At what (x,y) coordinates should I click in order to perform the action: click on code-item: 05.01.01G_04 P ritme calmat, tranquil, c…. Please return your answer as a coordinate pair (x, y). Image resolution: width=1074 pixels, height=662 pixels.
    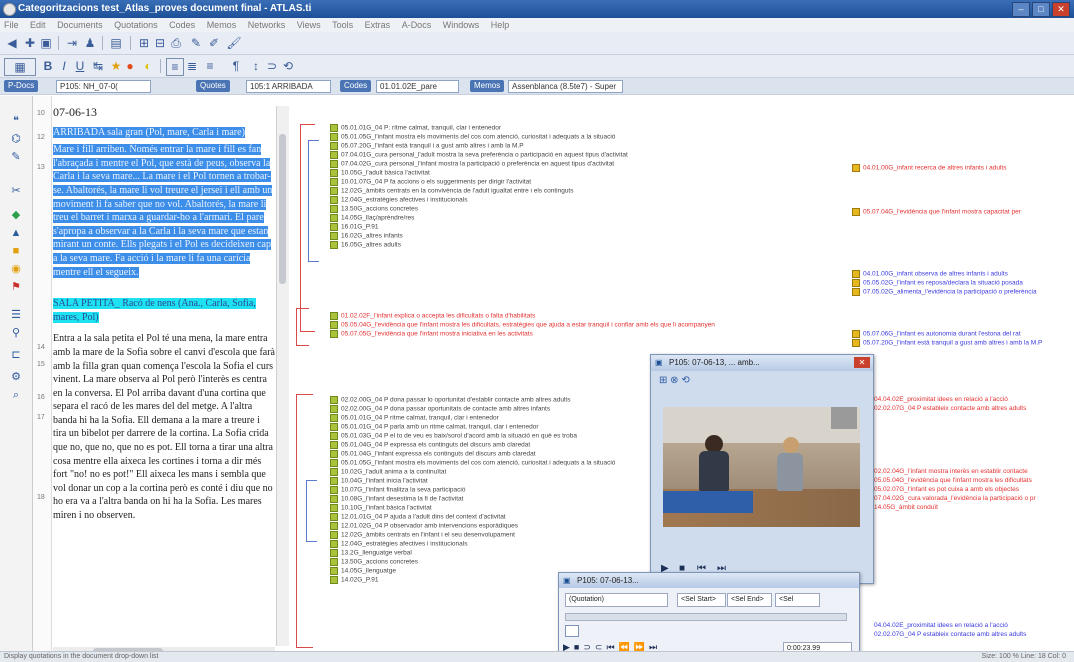
    Looking at the image, I should click on (414, 418).